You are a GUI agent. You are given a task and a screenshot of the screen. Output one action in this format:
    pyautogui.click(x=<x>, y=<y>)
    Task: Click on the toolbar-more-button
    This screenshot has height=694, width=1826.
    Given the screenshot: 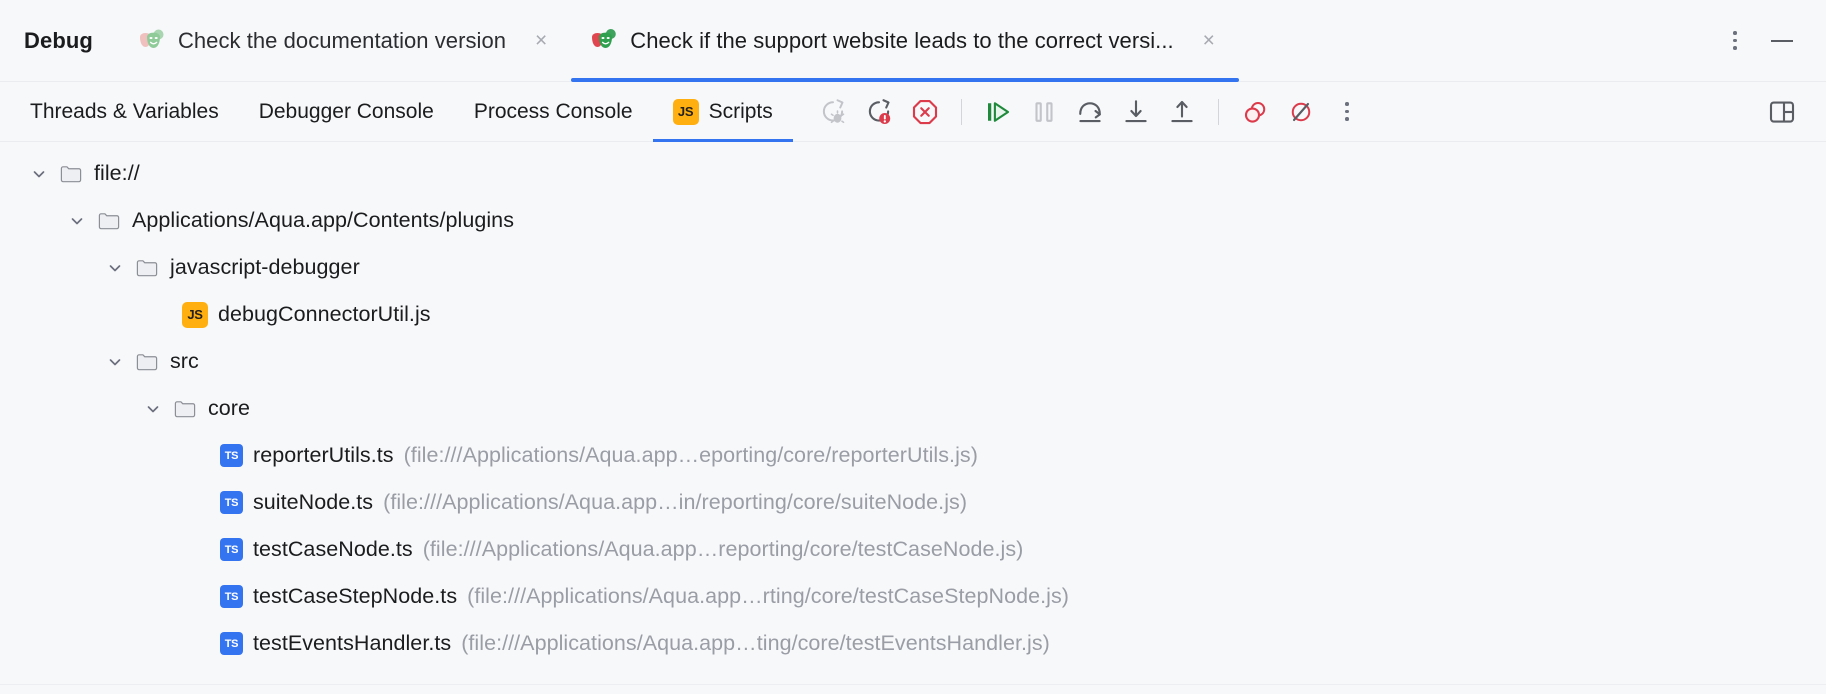 What is the action you would take?
    pyautogui.click(x=1347, y=112)
    